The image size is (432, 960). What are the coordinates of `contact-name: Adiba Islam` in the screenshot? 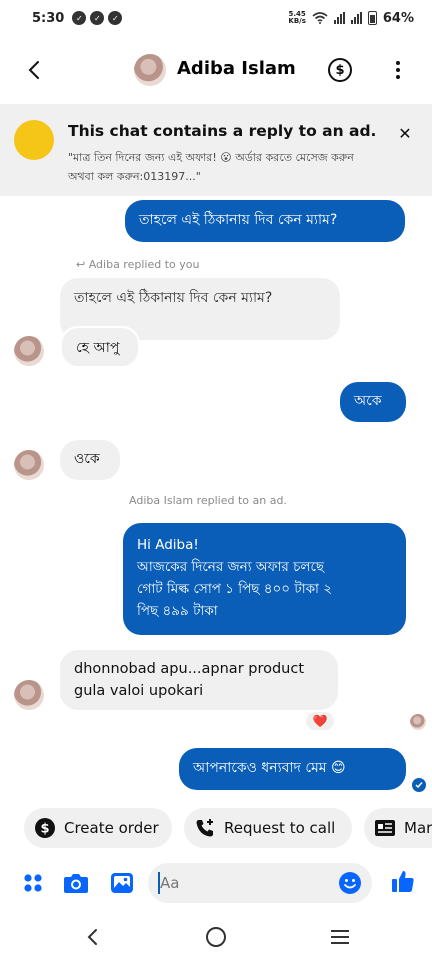 It's located at (236, 68).